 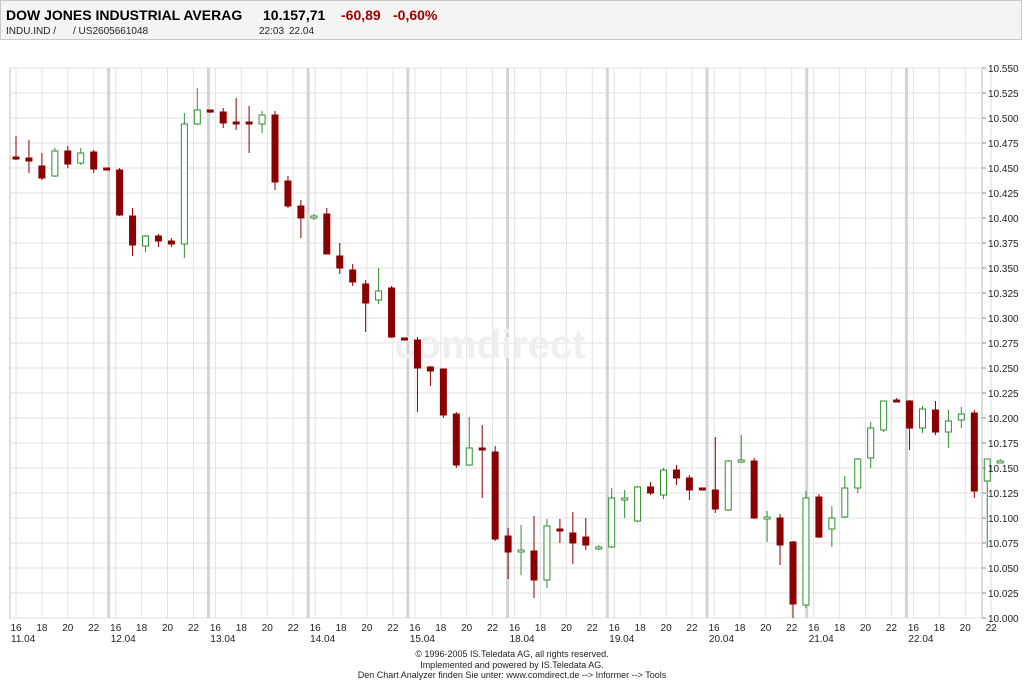 What do you see at coordinates (111, 31) in the screenshot?
I see `isin-label: / US2605661048` at bounding box center [111, 31].